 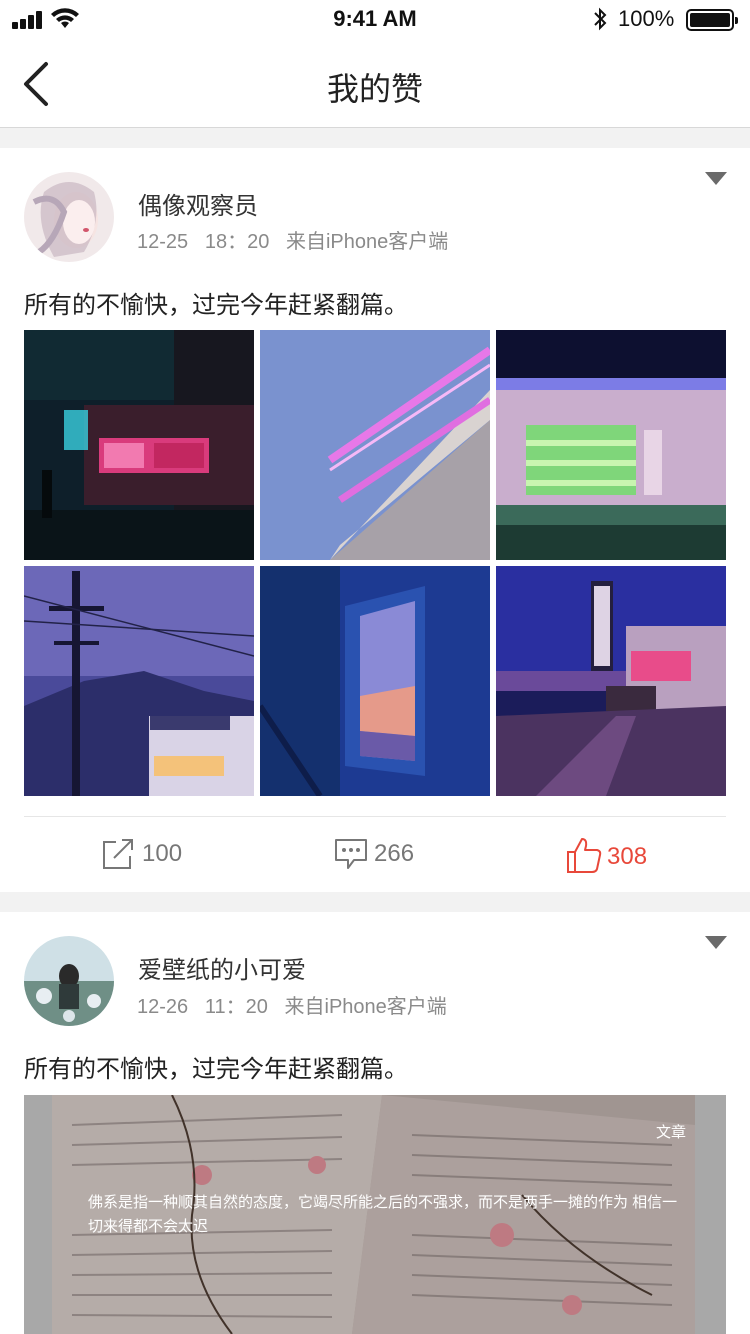 I want to click on comment-button: 266, so click(x=387, y=856).